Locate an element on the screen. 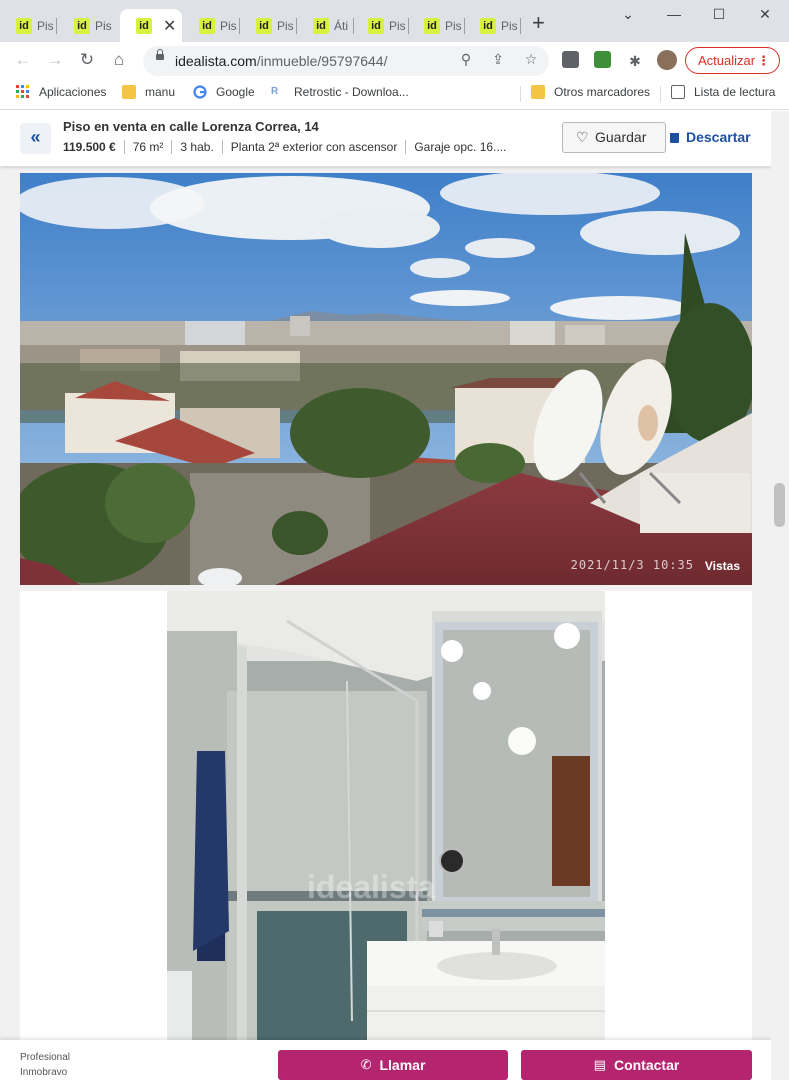 This screenshot has width=789, height=1080. zoom-search-icon: ⚲ is located at coordinates (466, 59).